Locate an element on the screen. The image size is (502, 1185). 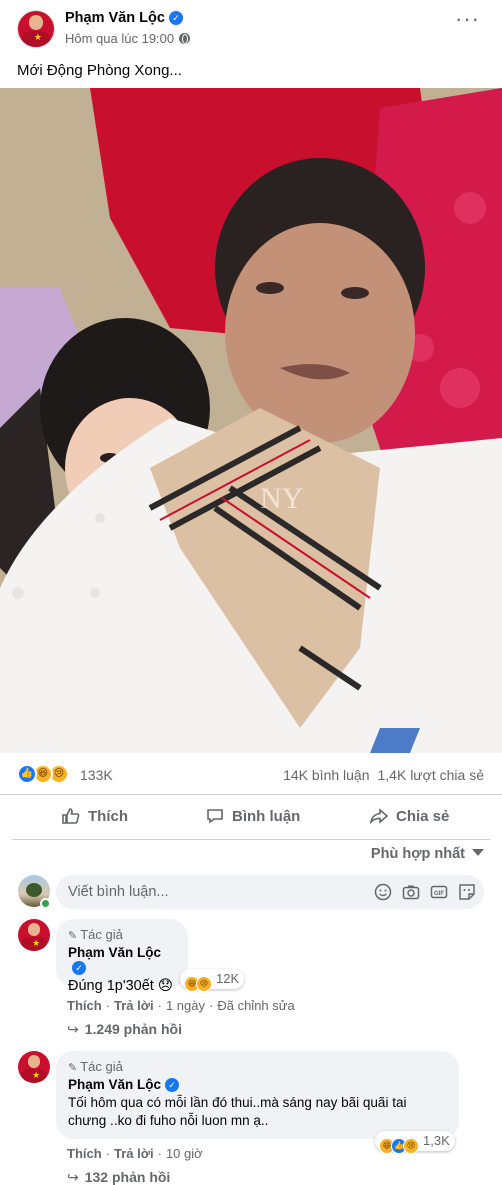
comment-count: 14K bình luận is located at coordinates (326, 775).